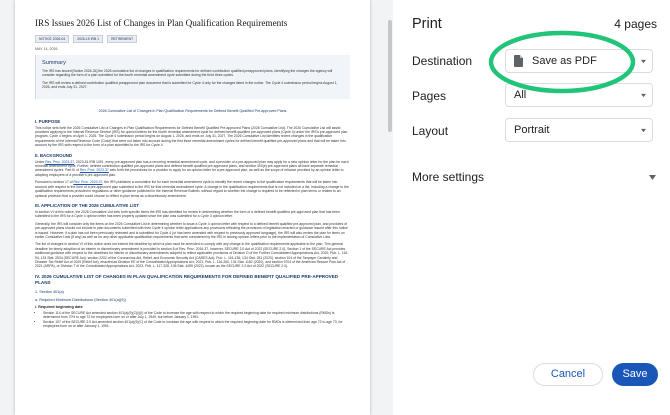 Image resolution: width=670 pixels, height=415 pixels. What do you see at coordinates (54, 155) in the screenshot?
I see `section-heading: II. BACKGROUND` at bounding box center [54, 155].